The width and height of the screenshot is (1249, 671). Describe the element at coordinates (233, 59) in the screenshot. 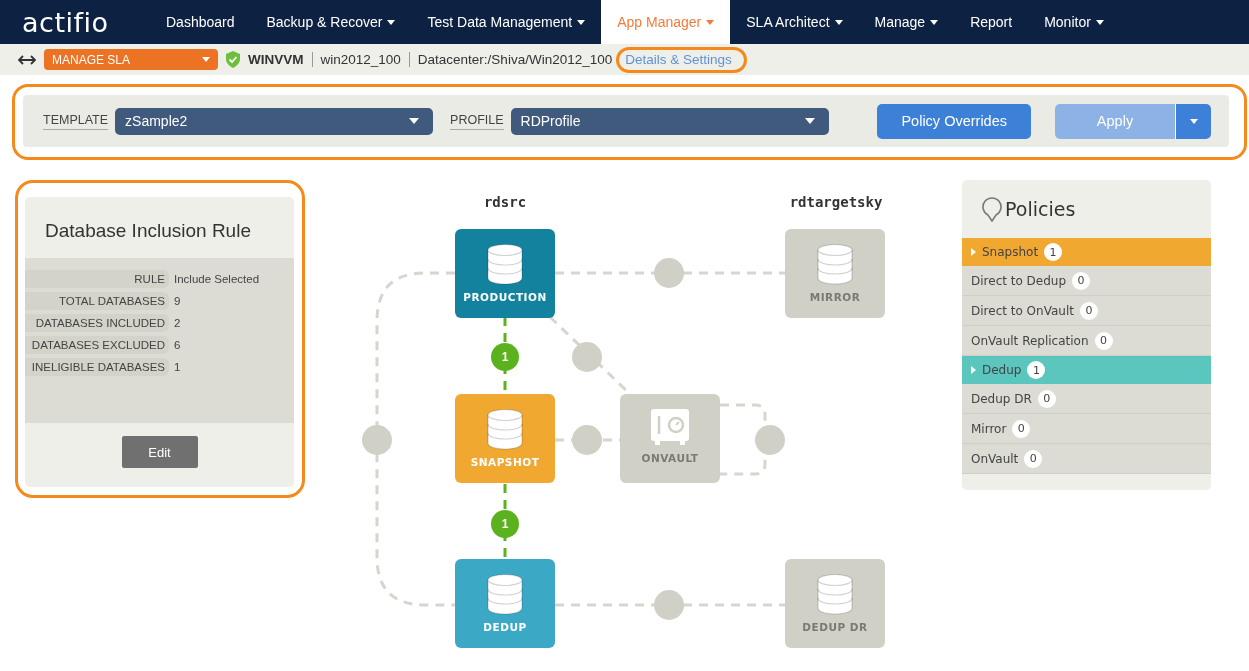

I see `shield-icon` at that location.